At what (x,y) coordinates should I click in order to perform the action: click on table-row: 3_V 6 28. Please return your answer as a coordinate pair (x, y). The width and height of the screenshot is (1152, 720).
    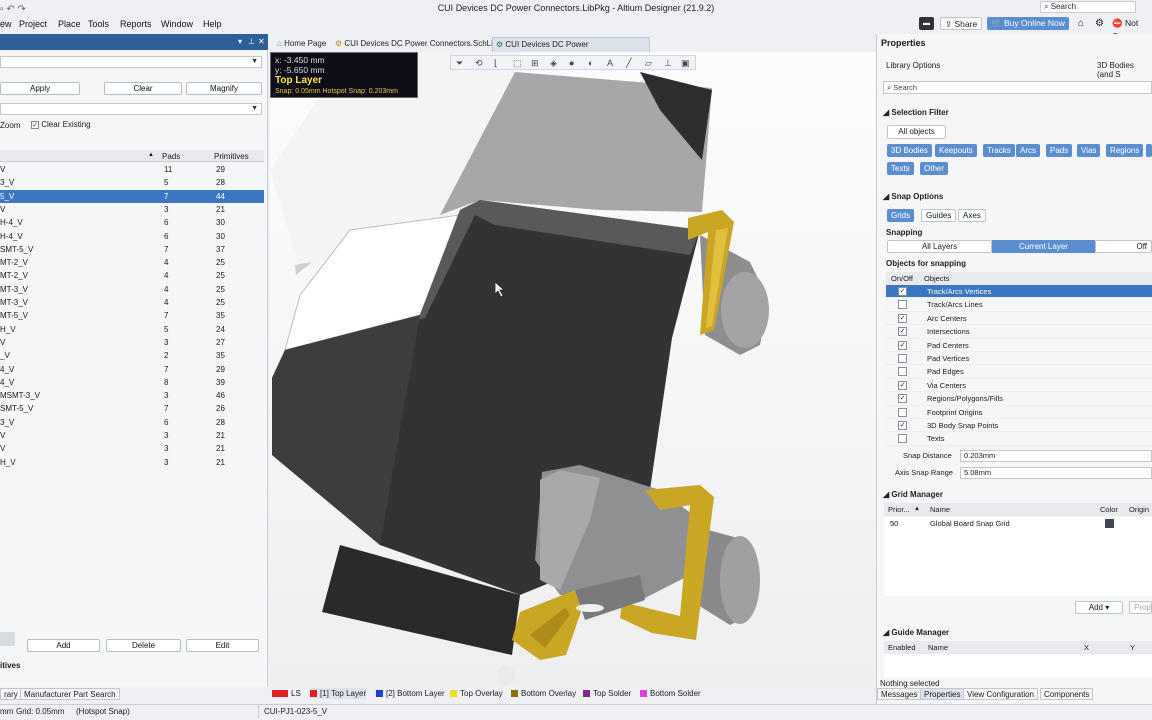
    Looking at the image, I should click on (132, 422).